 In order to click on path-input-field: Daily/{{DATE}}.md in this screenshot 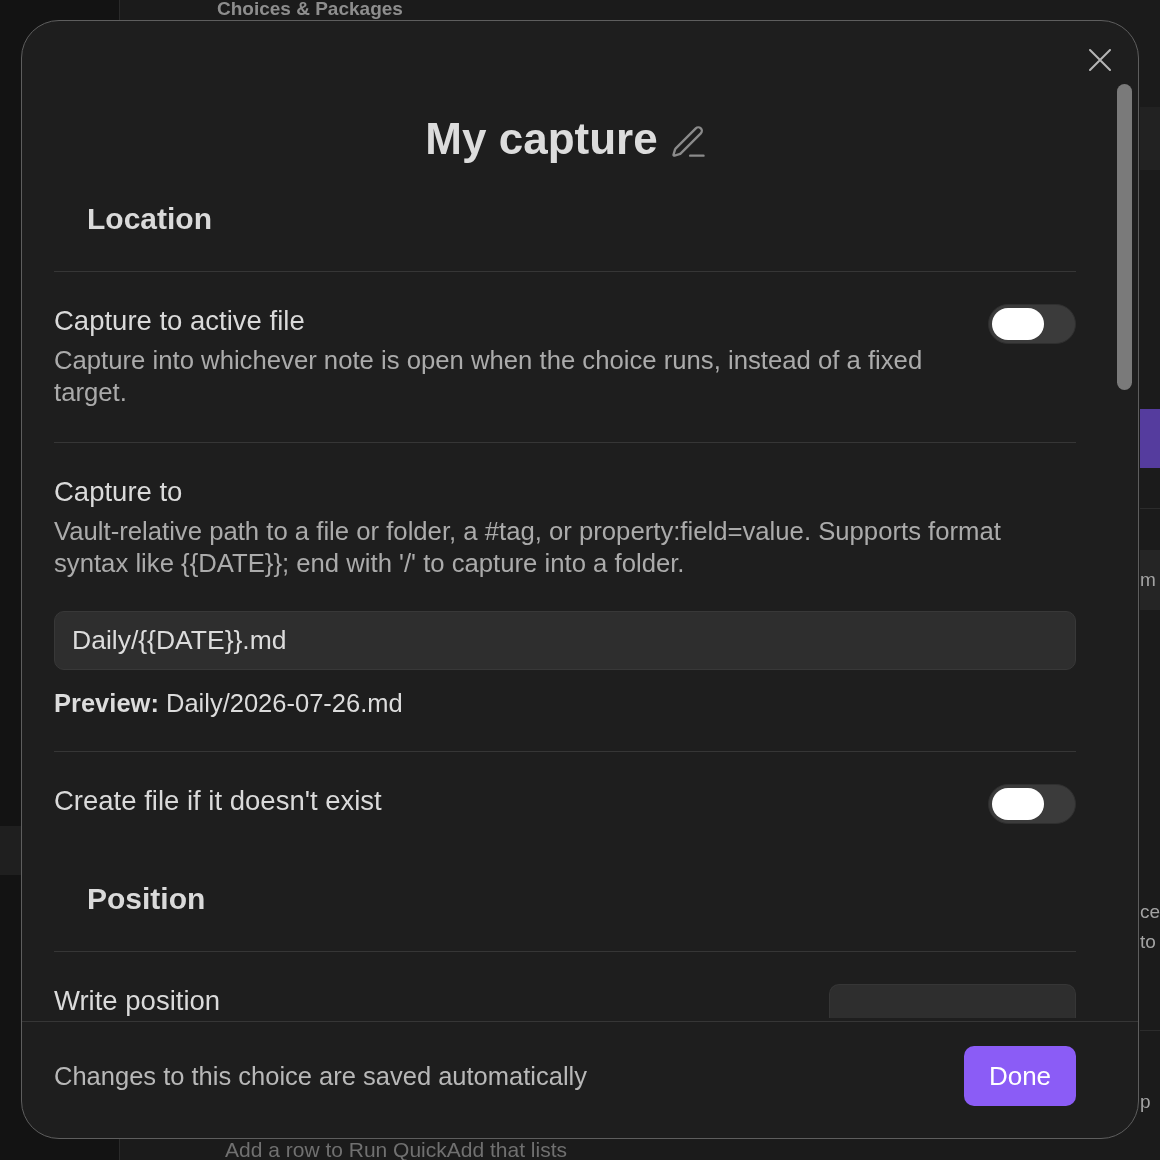, I will do `click(565, 640)`.